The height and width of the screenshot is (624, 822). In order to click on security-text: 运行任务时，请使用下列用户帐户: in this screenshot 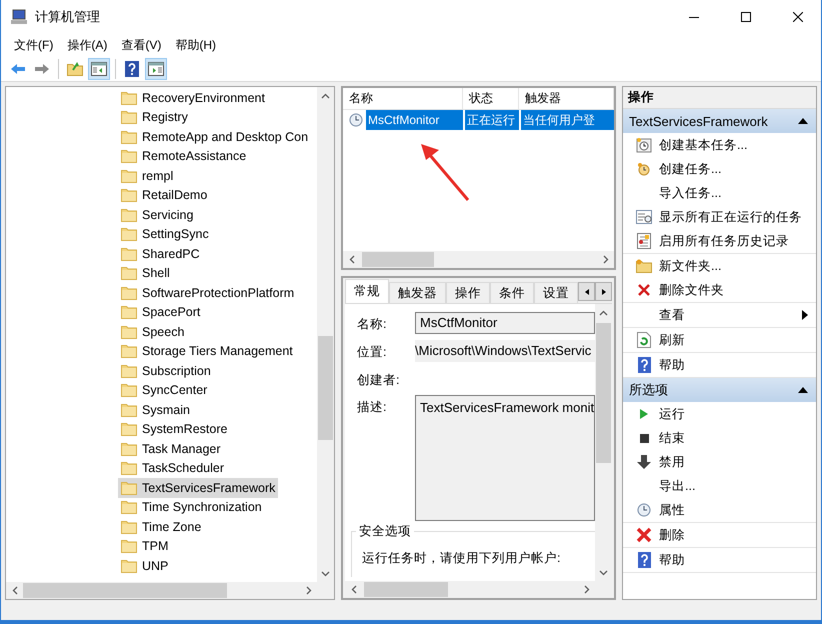, I will do `click(462, 558)`.